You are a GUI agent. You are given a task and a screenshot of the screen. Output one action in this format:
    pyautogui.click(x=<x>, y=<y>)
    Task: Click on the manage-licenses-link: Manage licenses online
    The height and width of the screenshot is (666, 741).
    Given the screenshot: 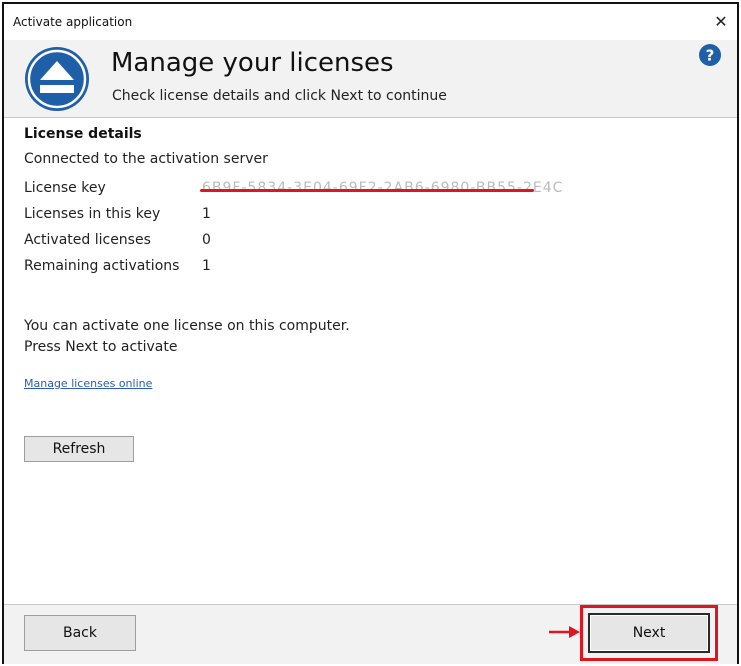 What is the action you would take?
    pyautogui.click(x=88, y=383)
    